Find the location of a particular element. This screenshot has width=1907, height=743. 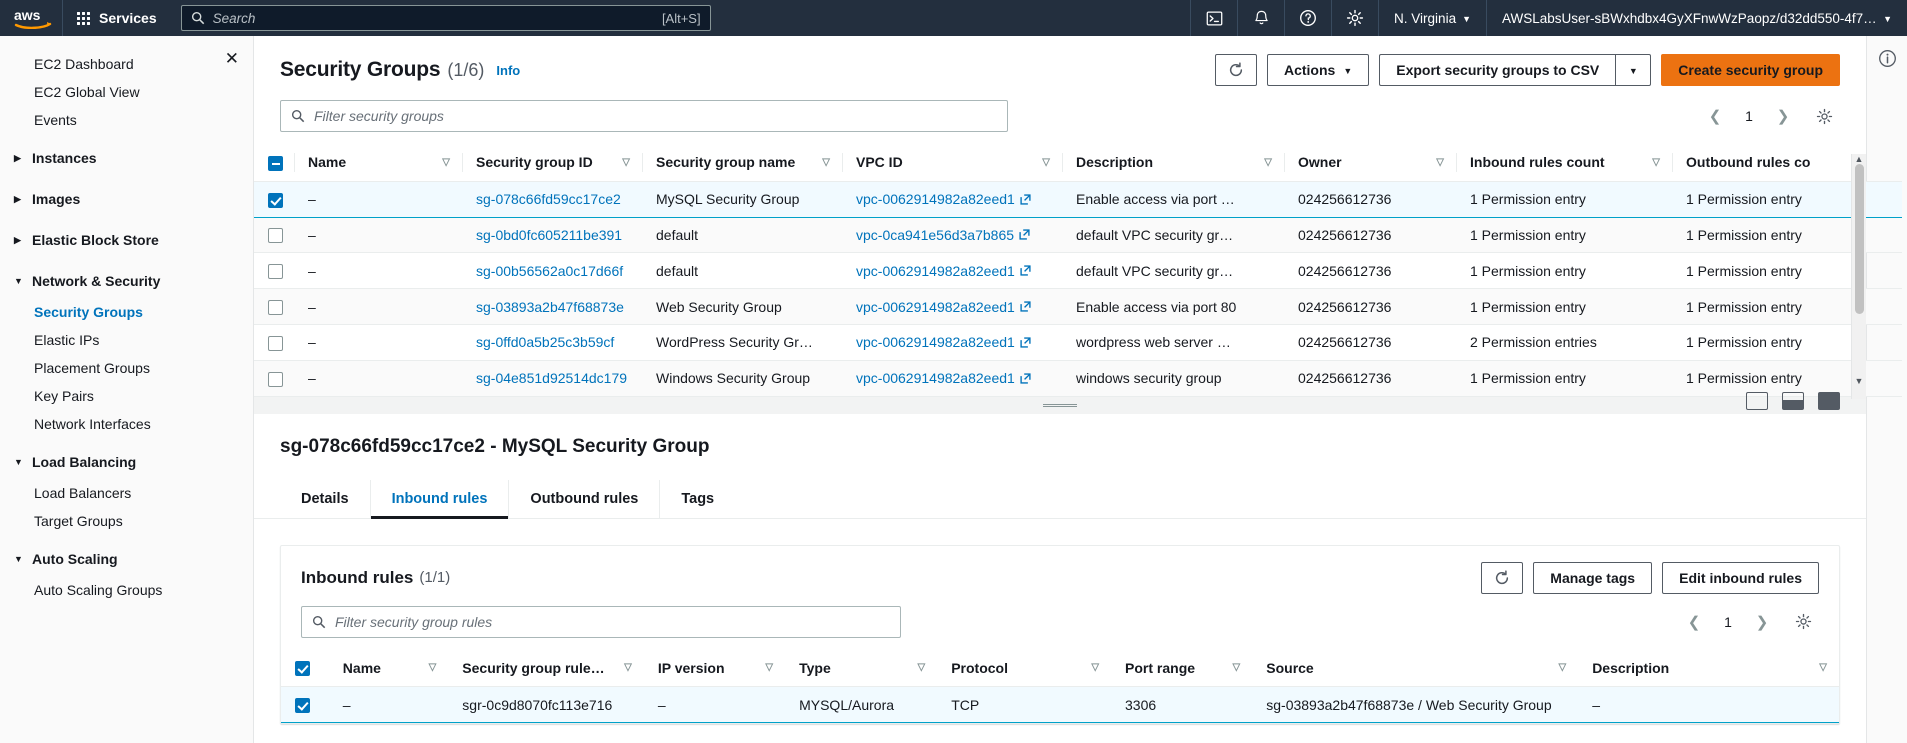

column-header-security-group-id: Security group ID ▽ is located at coordinates (552, 163).